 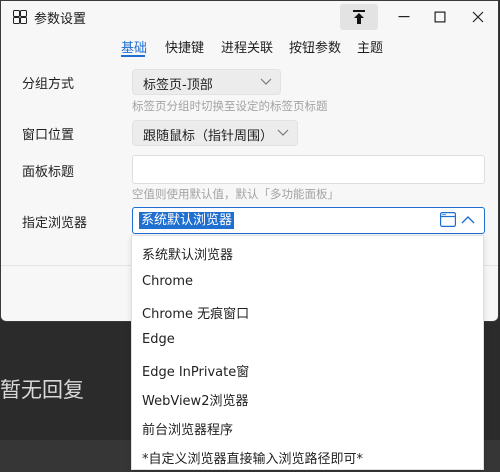 I want to click on title-bar: 参数设置, so click(x=249, y=17).